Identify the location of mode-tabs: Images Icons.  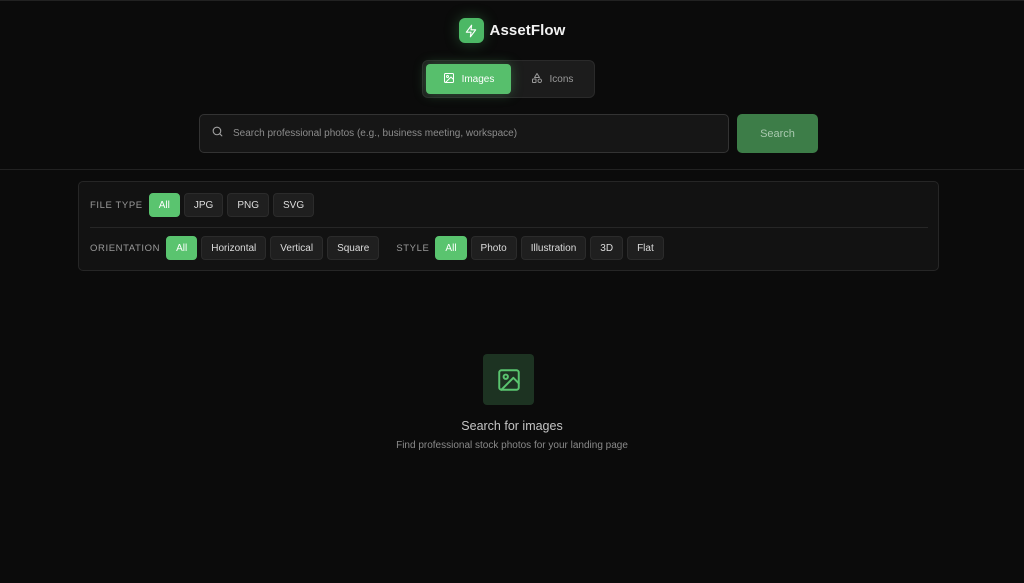
(508, 79).